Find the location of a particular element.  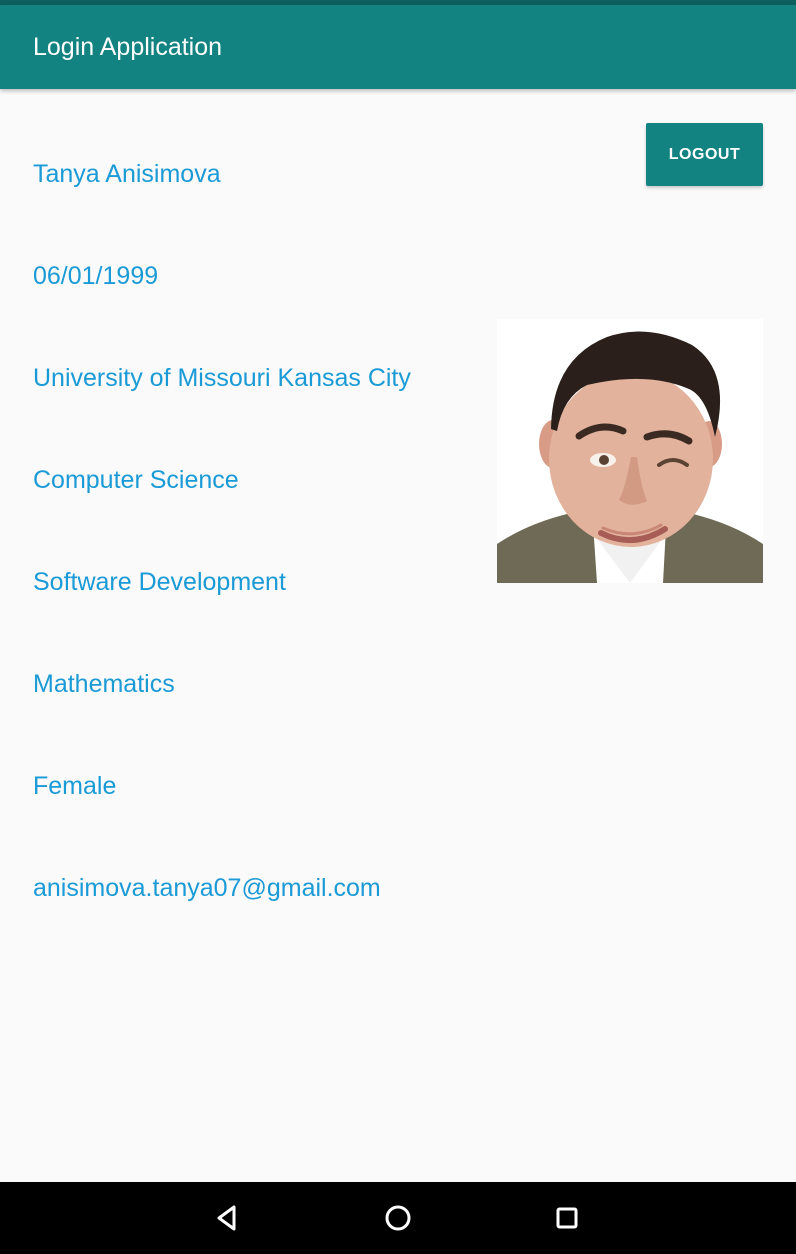

name-text: Tanya Anisimova is located at coordinates (127, 174).